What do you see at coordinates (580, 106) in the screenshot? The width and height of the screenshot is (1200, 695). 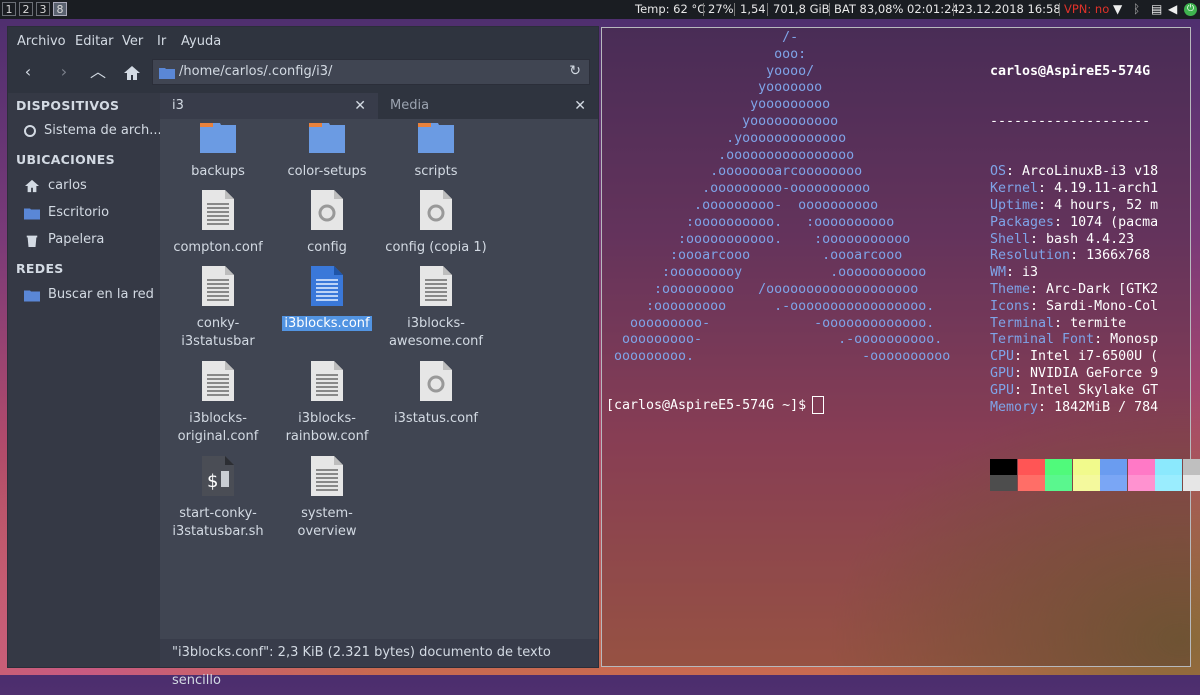 I see `close-icon: ✕` at bounding box center [580, 106].